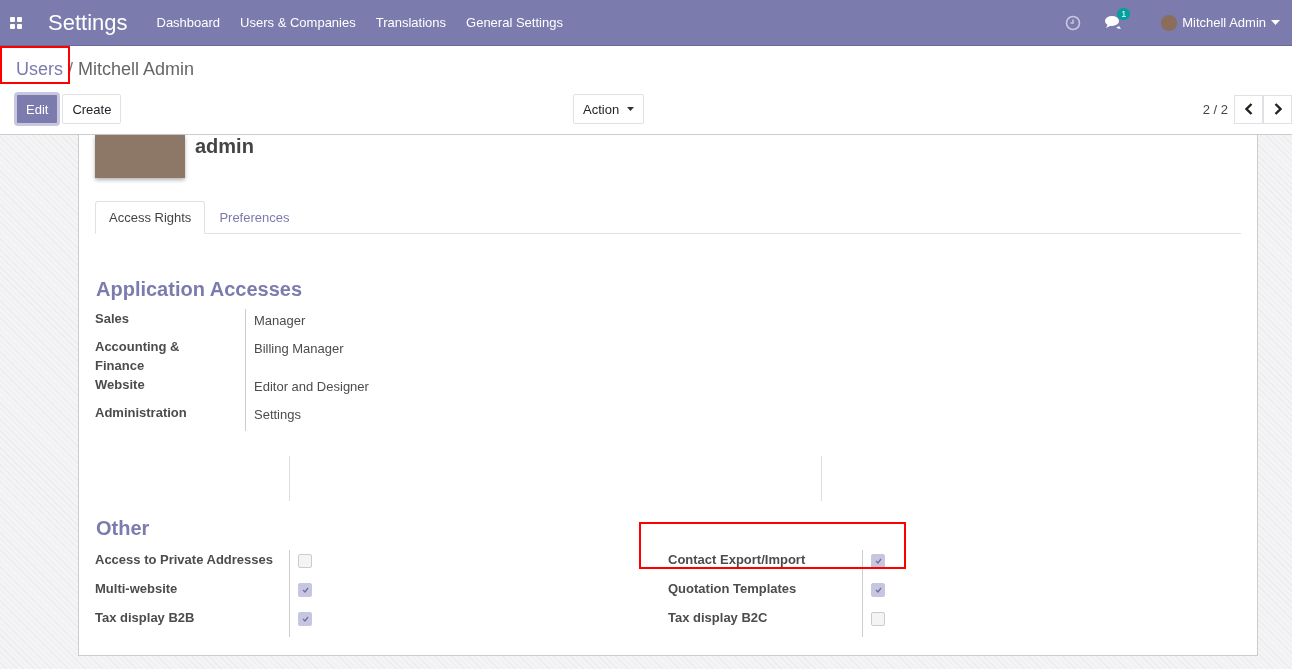  Describe the element at coordinates (1114, 22) in the screenshot. I see `chat-bubbles-icon` at that location.